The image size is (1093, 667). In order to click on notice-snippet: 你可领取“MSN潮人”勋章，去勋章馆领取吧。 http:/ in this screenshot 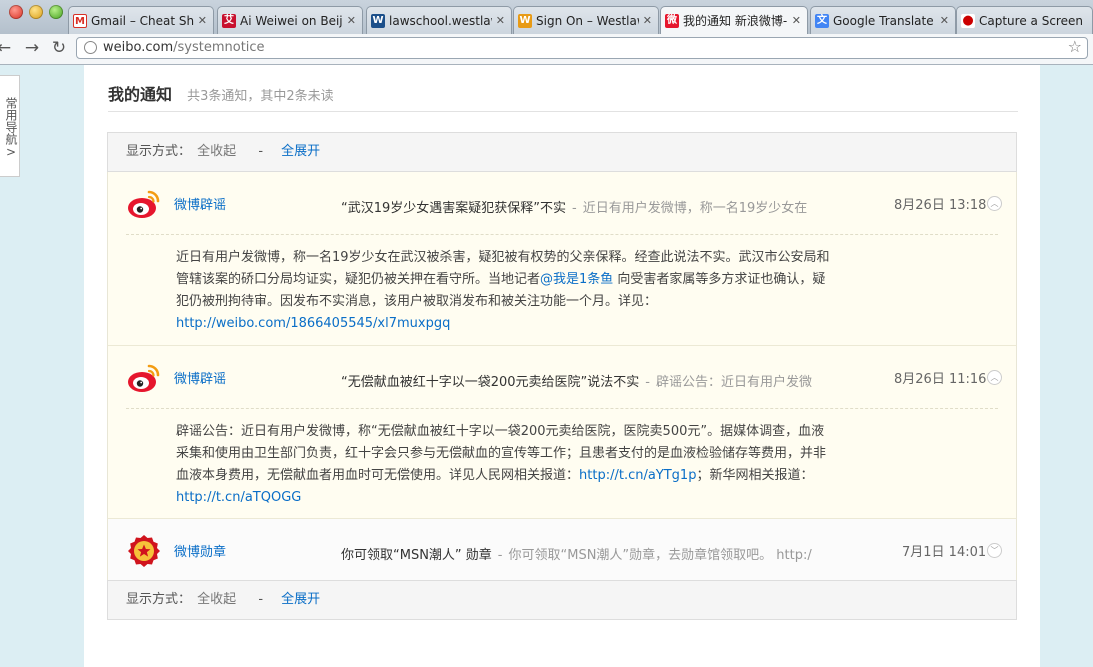, I will do `click(660, 555)`.